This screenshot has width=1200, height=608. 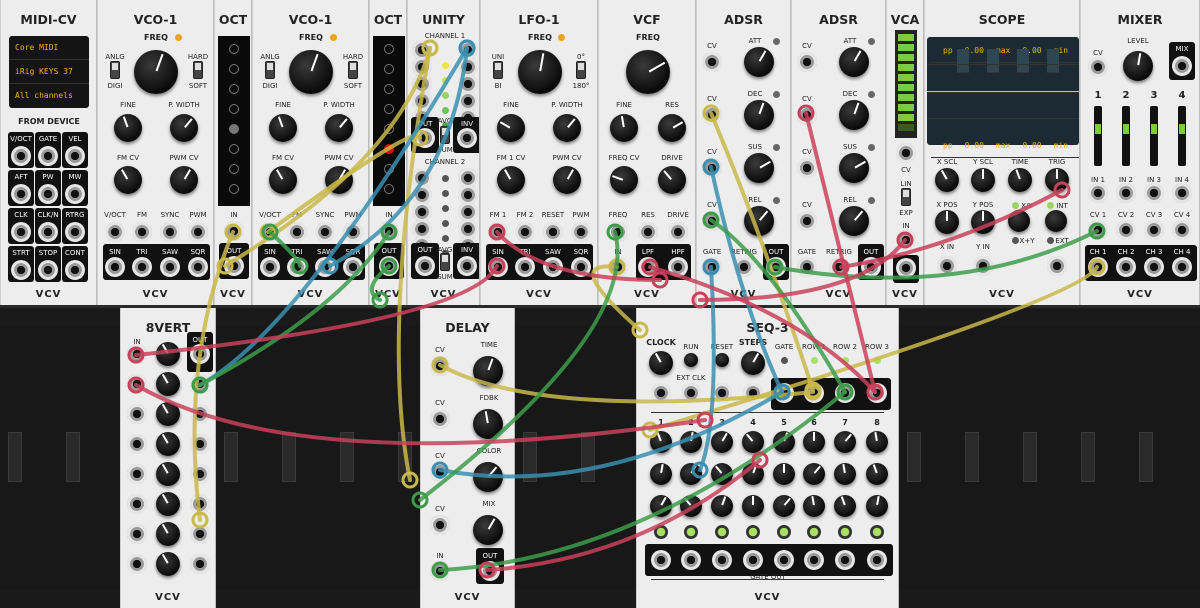 I want to click on resonance-knob, so click(x=672, y=128).